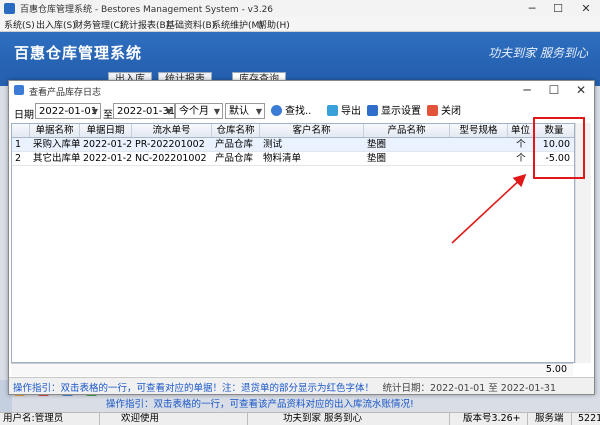 This screenshot has width=600, height=425. I want to click on row-index: 1, so click(18, 144).